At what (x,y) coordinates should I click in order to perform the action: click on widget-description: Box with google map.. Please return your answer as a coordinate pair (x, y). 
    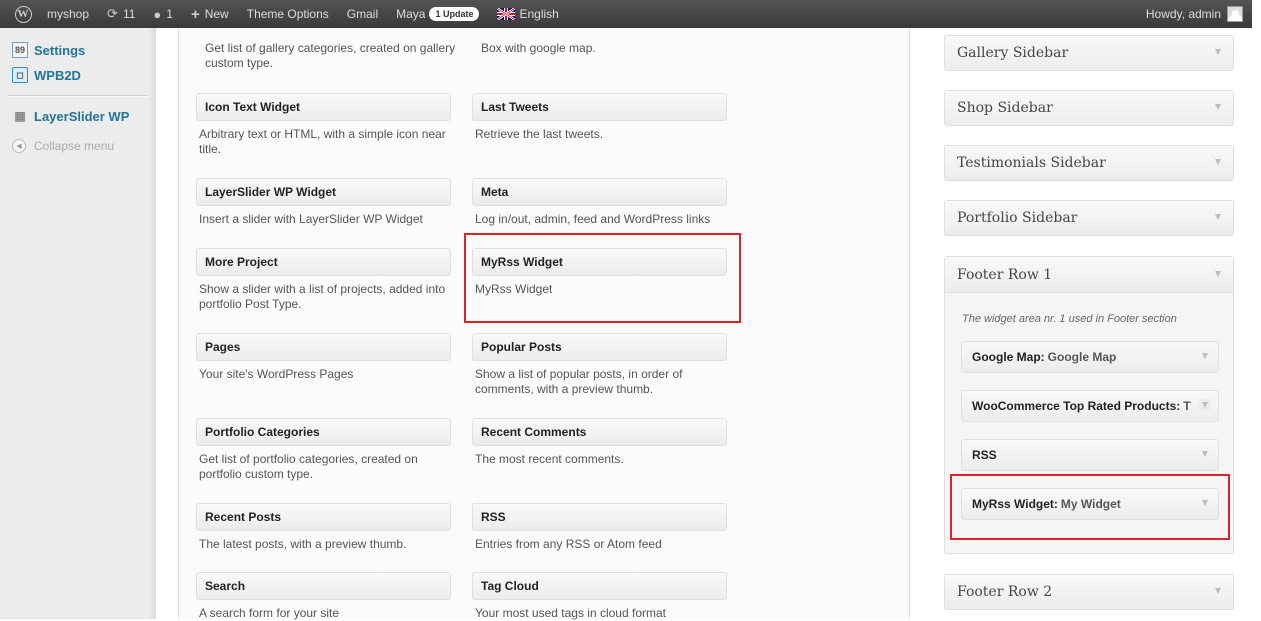
    Looking at the image, I should click on (538, 48).